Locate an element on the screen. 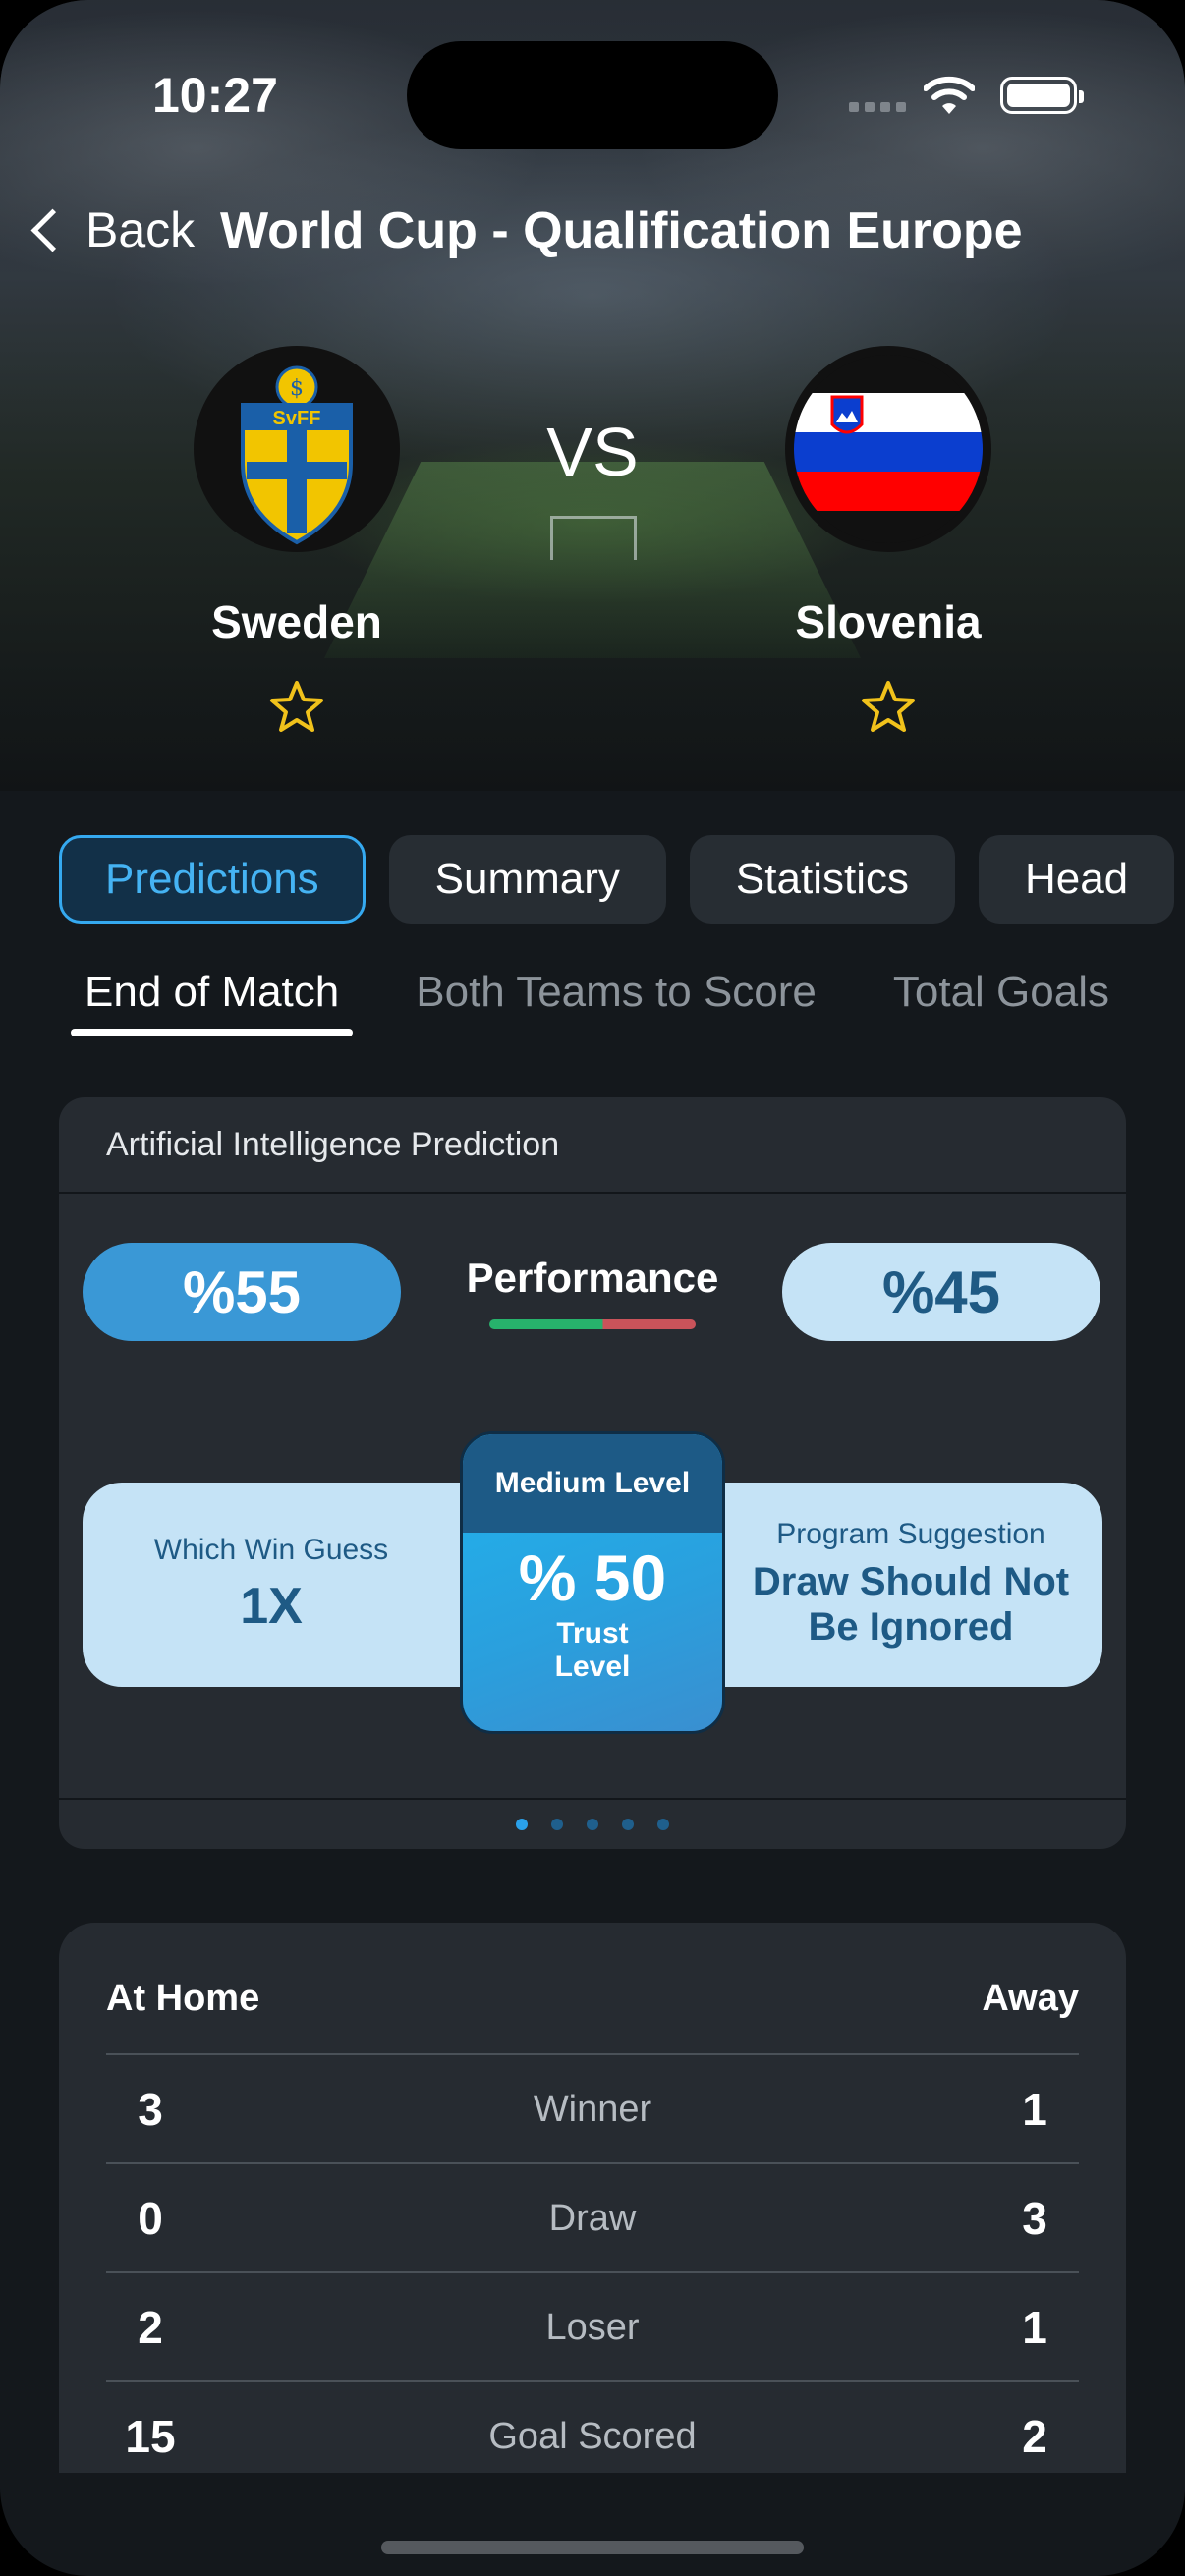 The image size is (1185, 2576). nav-bar: Back World Cup - Qualification Europe is located at coordinates (592, 231).